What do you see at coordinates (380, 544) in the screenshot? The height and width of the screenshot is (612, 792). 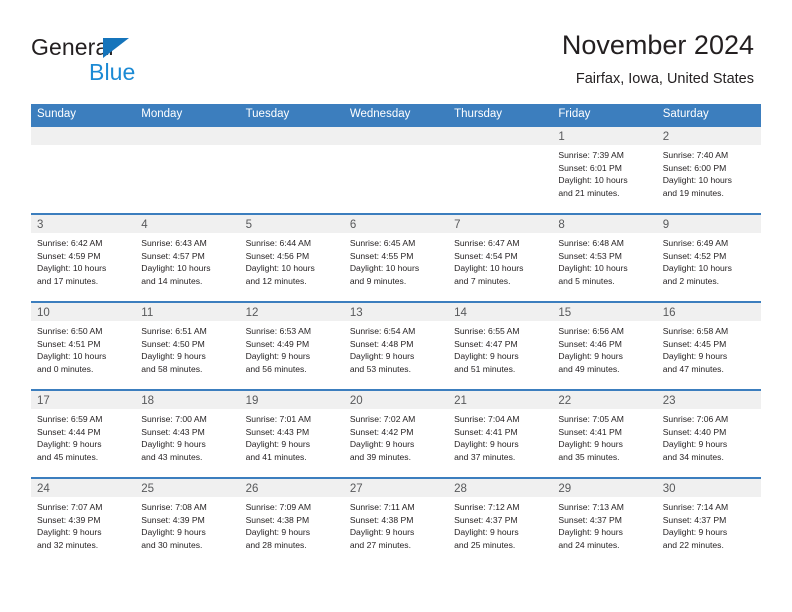 I see `daylight-text-line2: and 27 minutes.` at bounding box center [380, 544].